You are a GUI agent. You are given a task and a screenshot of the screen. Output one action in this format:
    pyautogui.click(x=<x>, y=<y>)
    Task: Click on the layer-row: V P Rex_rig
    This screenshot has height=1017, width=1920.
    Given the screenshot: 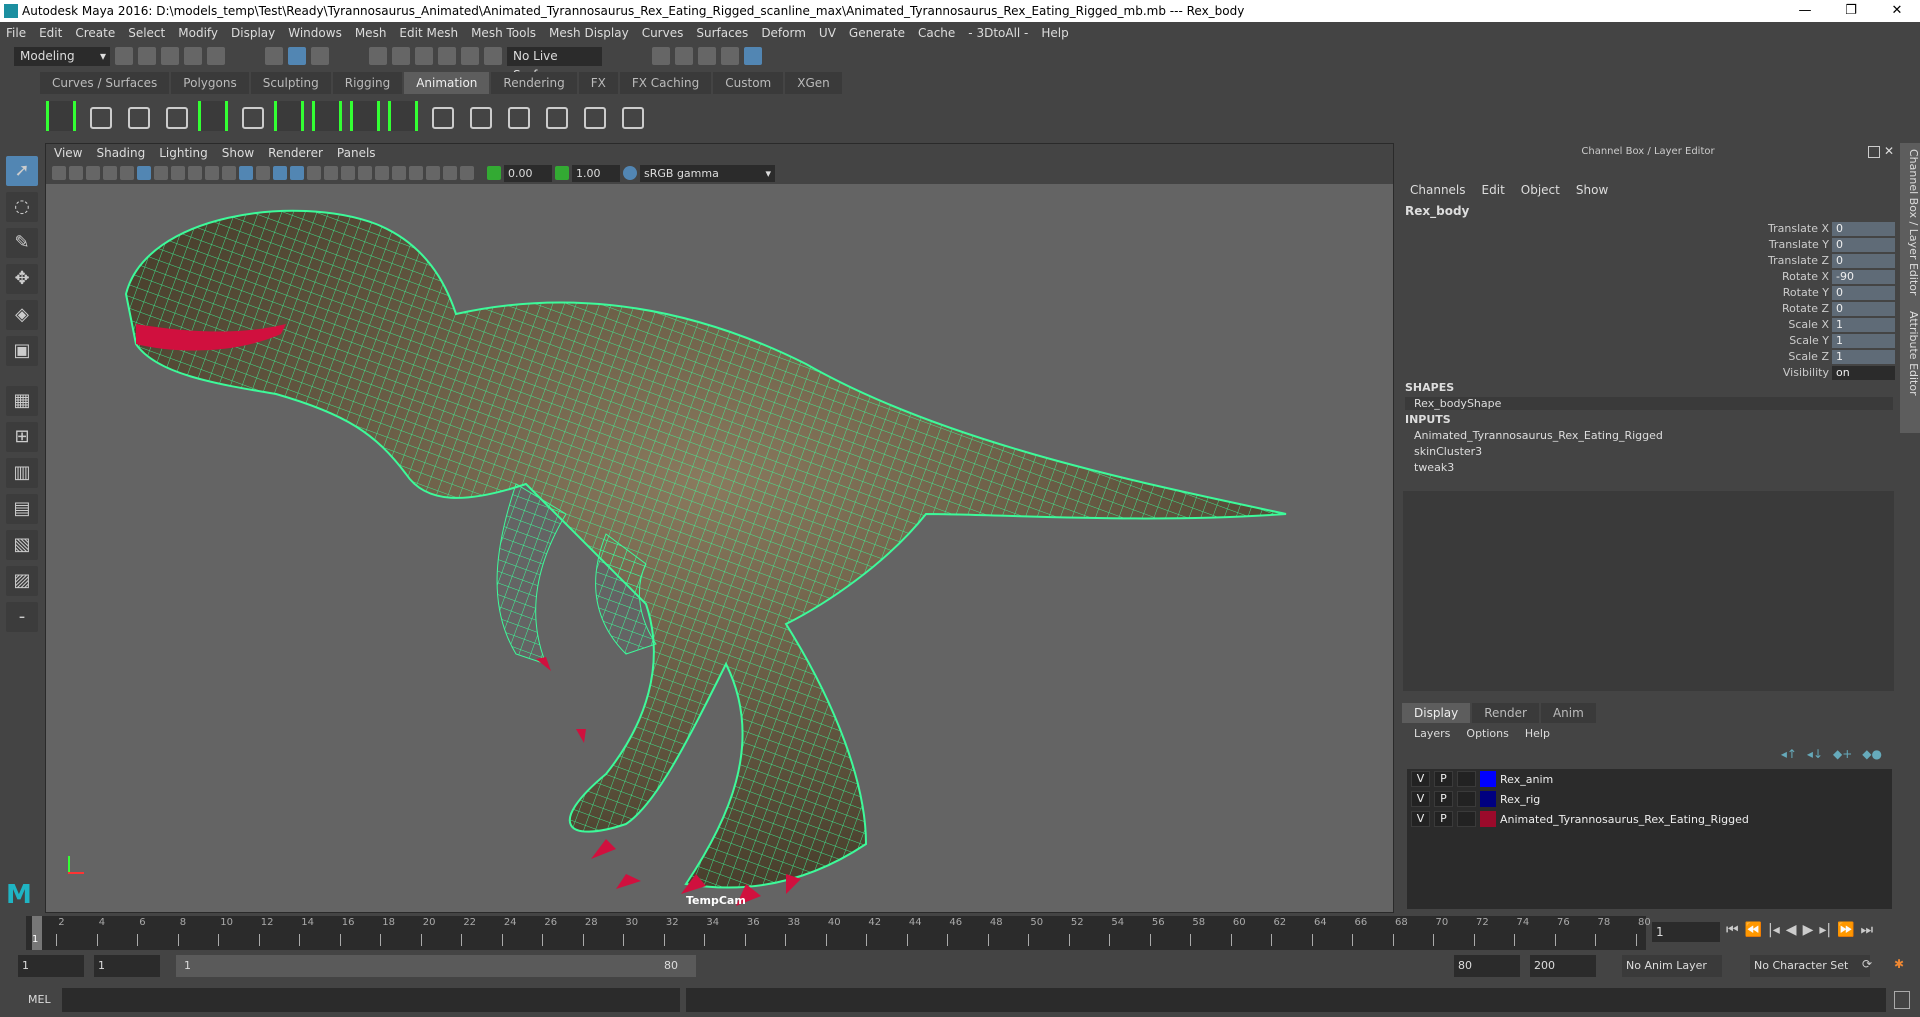 What is the action you would take?
    pyautogui.click(x=1649, y=799)
    